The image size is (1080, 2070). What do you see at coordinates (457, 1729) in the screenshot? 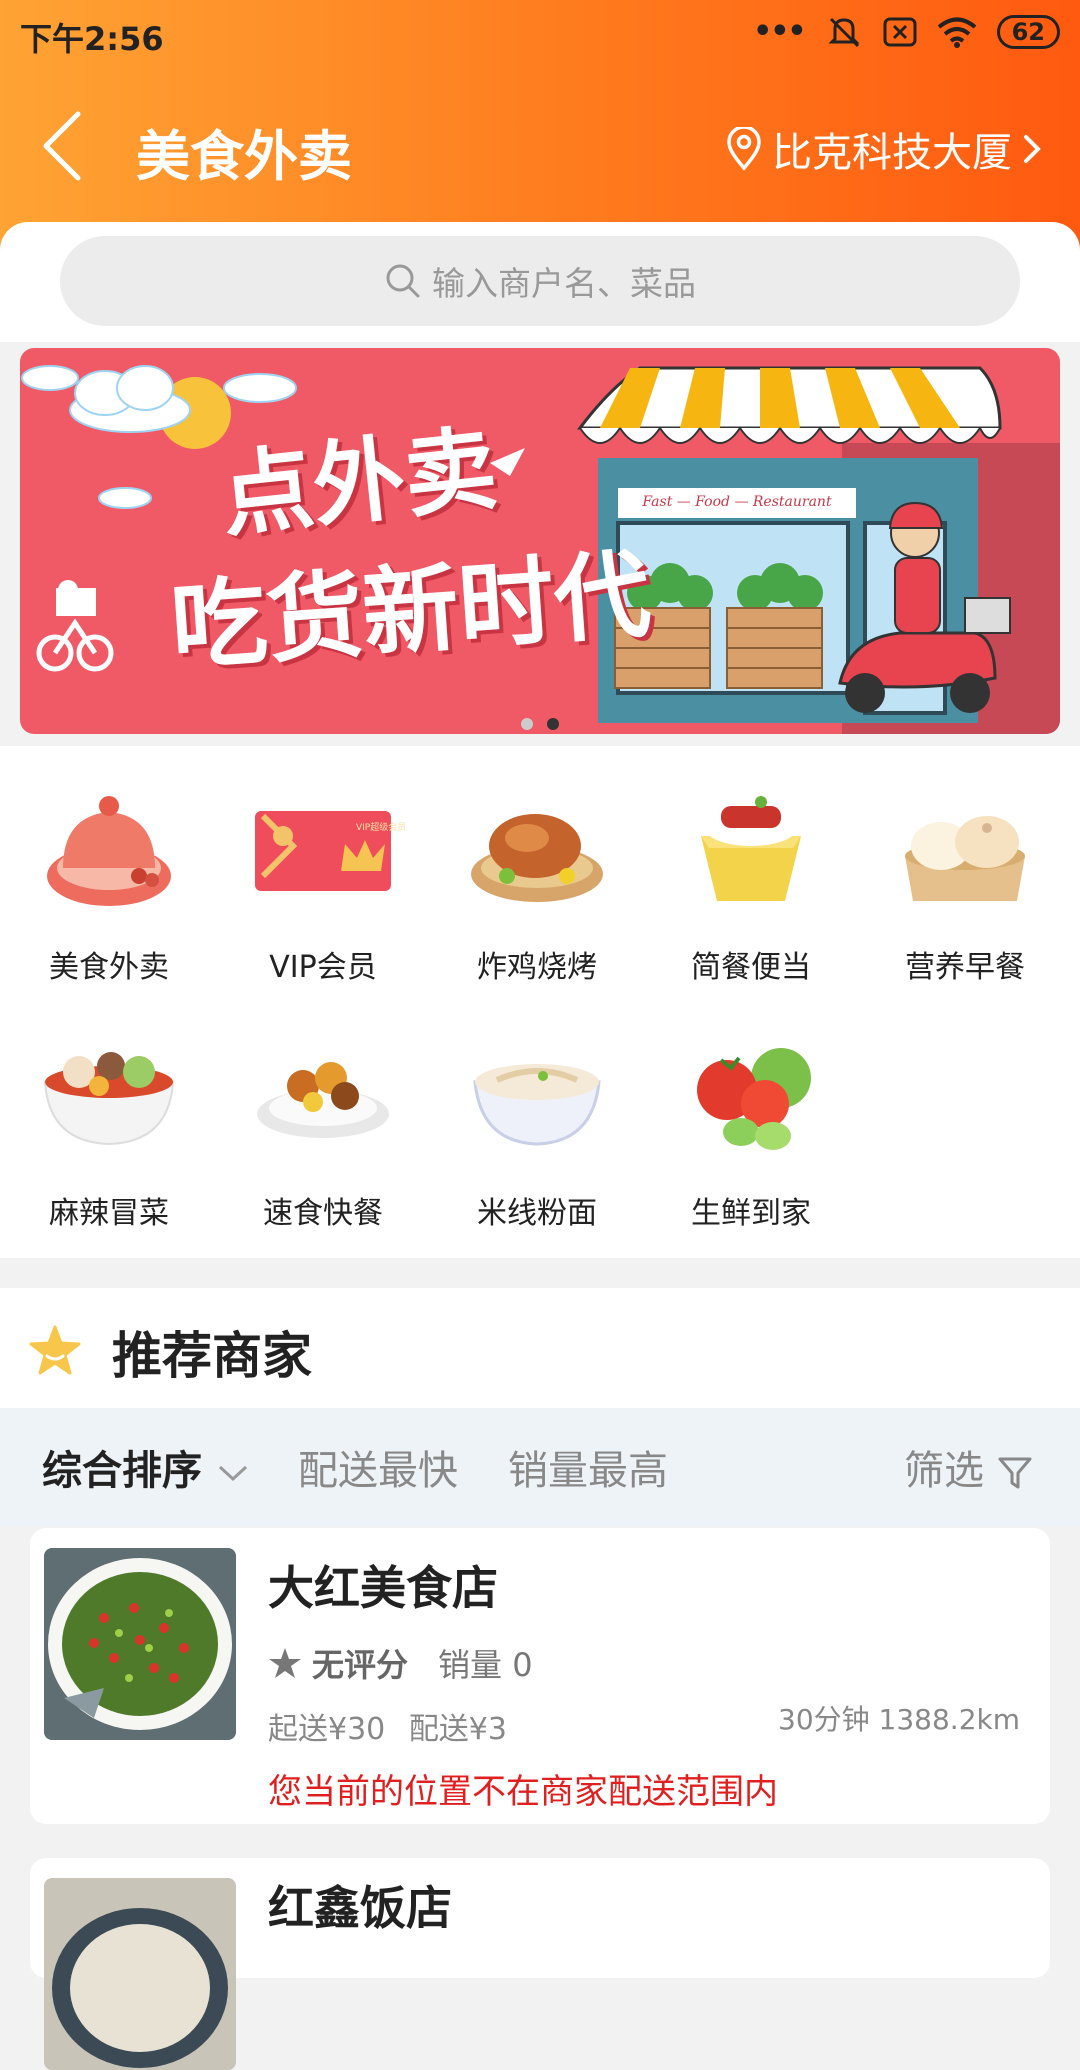
I see `delivery-fee: 配送¥3` at bounding box center [457, 1729].